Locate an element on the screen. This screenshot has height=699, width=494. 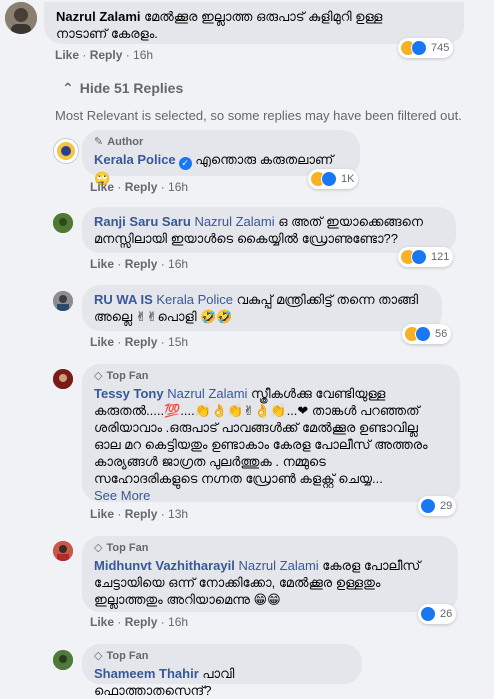
commenter-name: Nazrul Zalami is located at coordinates (98, 16).